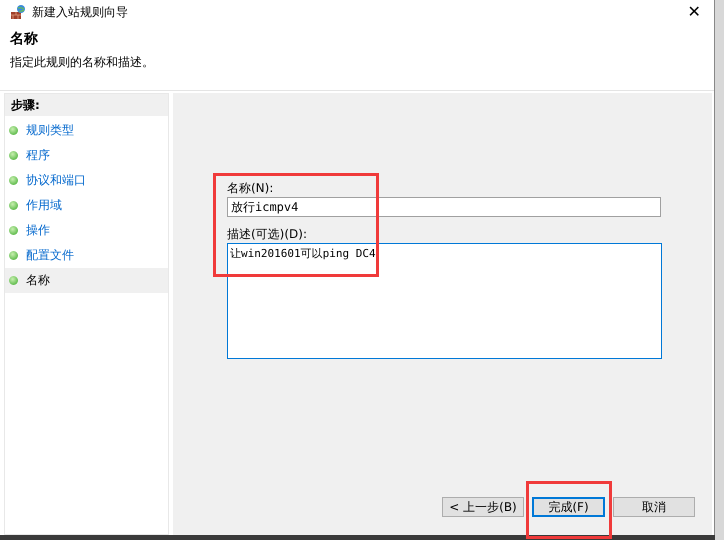 This screenshot has height=540, width=724. What do you see at coordinates (24, 39) in the screenshot?
I see `page-title: 名称` at bounding box center [24, 39].